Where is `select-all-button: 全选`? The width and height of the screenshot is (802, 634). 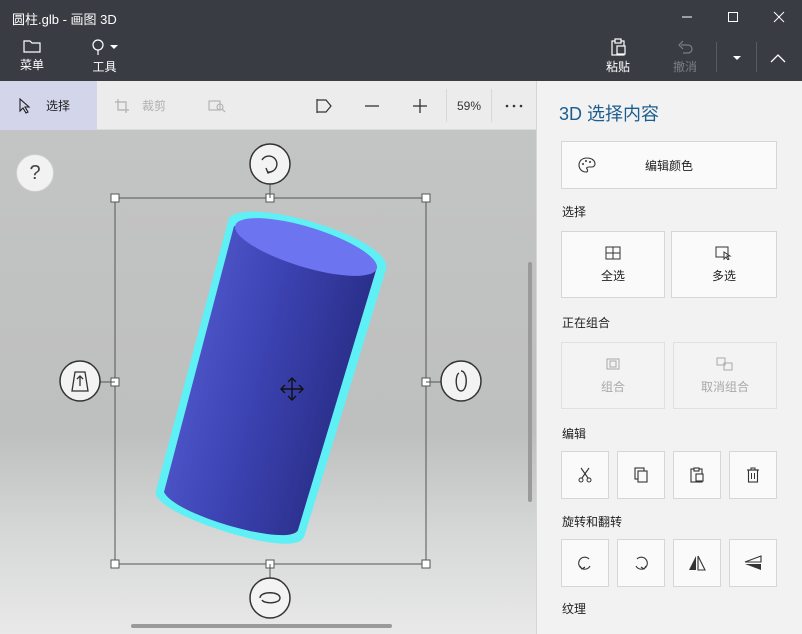
select-all-button: 全选 is located at coordinates (613, 264).